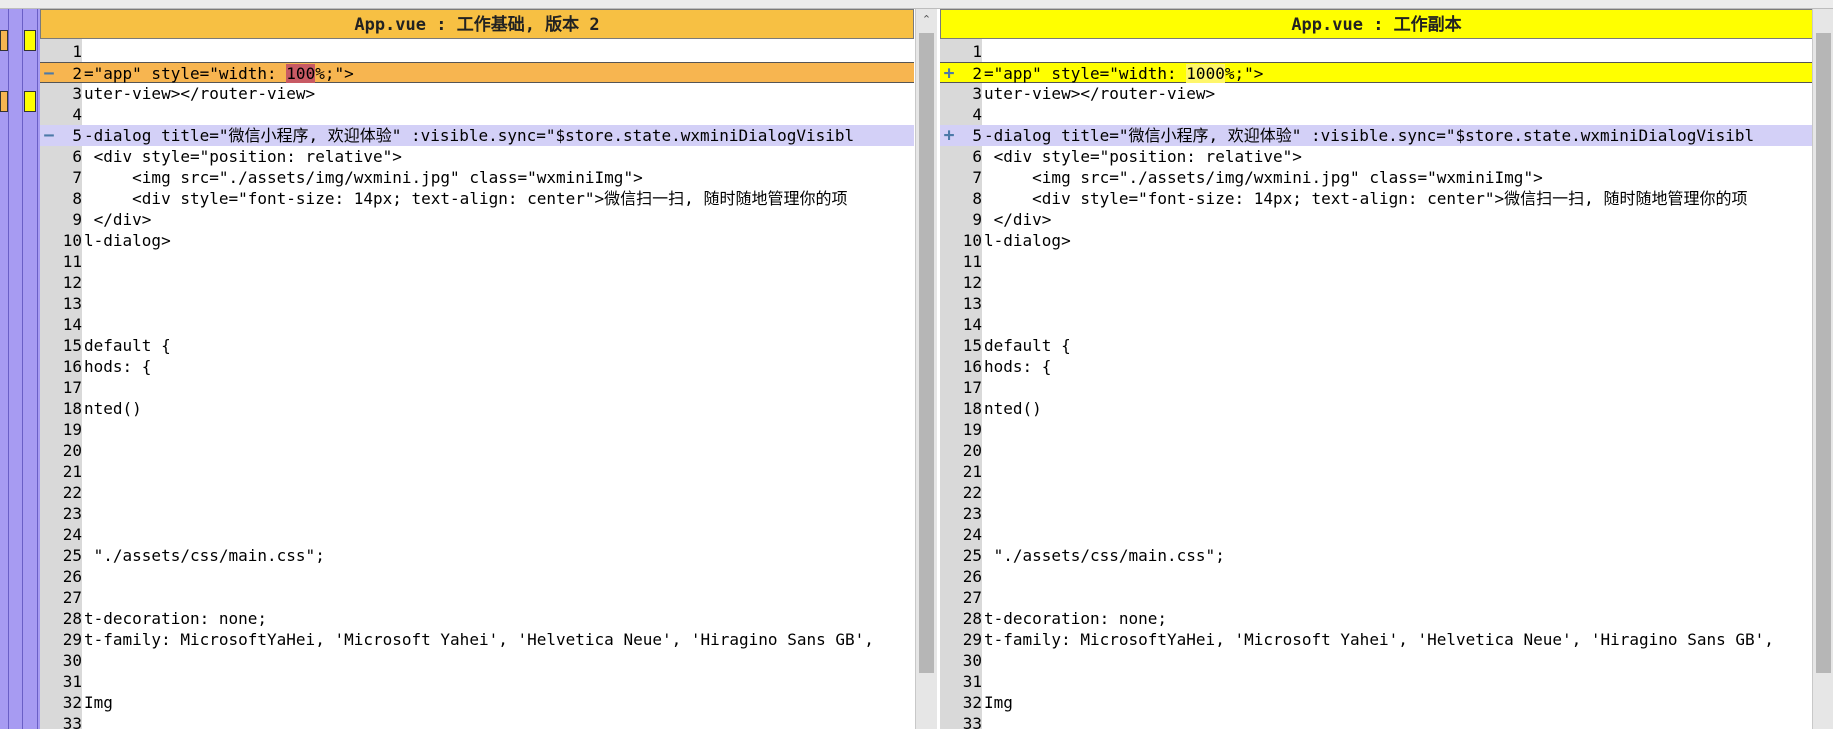  Describe the element at coordinates (972, 303) in the screenshot. I see `line-number: 13` at that location.